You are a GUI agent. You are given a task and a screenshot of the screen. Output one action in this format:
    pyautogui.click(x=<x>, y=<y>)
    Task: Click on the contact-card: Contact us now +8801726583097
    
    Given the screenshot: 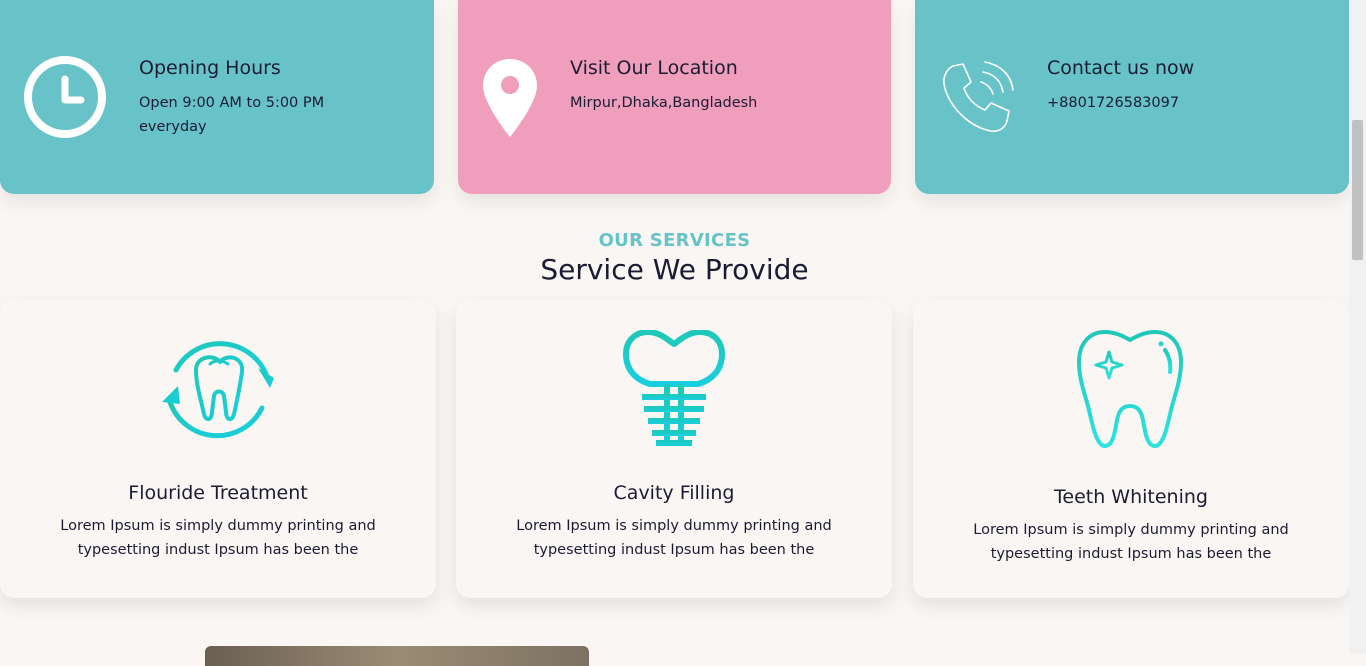 What is the action you would take?
    pyautogui.click(x=1132, y=97)
    